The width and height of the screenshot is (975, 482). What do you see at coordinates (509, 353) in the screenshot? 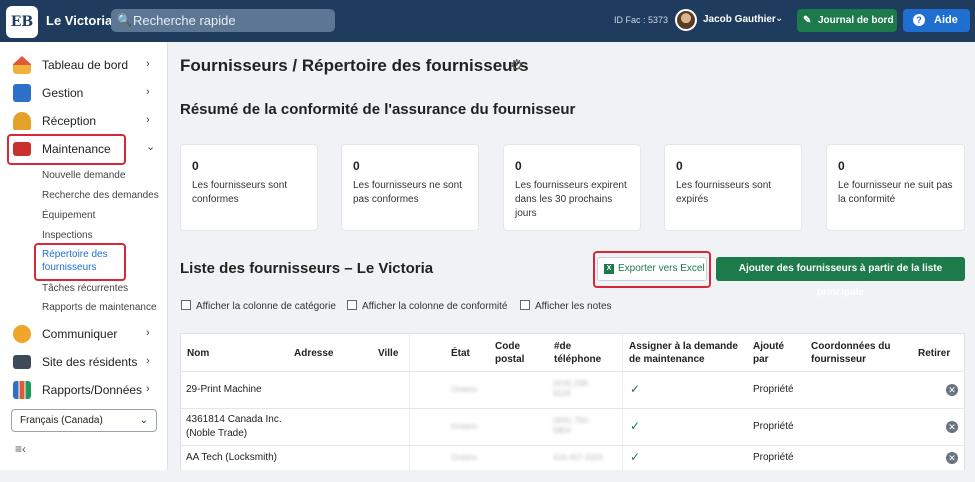
I see `col-header-postal: Code postal` at bounding box center [509, 353].